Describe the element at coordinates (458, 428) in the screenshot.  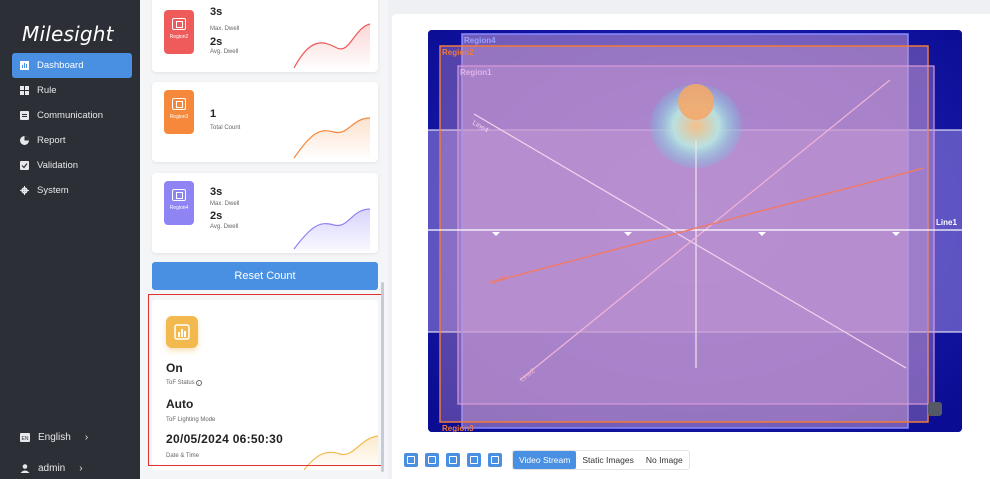
I see `region3-label: Region3` at that location.